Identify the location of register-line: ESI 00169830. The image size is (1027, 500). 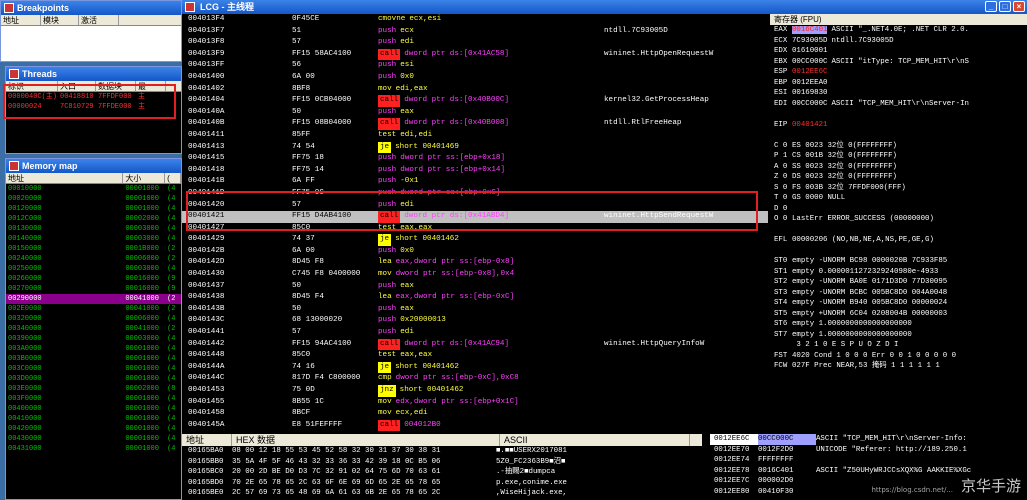
(898, 93).